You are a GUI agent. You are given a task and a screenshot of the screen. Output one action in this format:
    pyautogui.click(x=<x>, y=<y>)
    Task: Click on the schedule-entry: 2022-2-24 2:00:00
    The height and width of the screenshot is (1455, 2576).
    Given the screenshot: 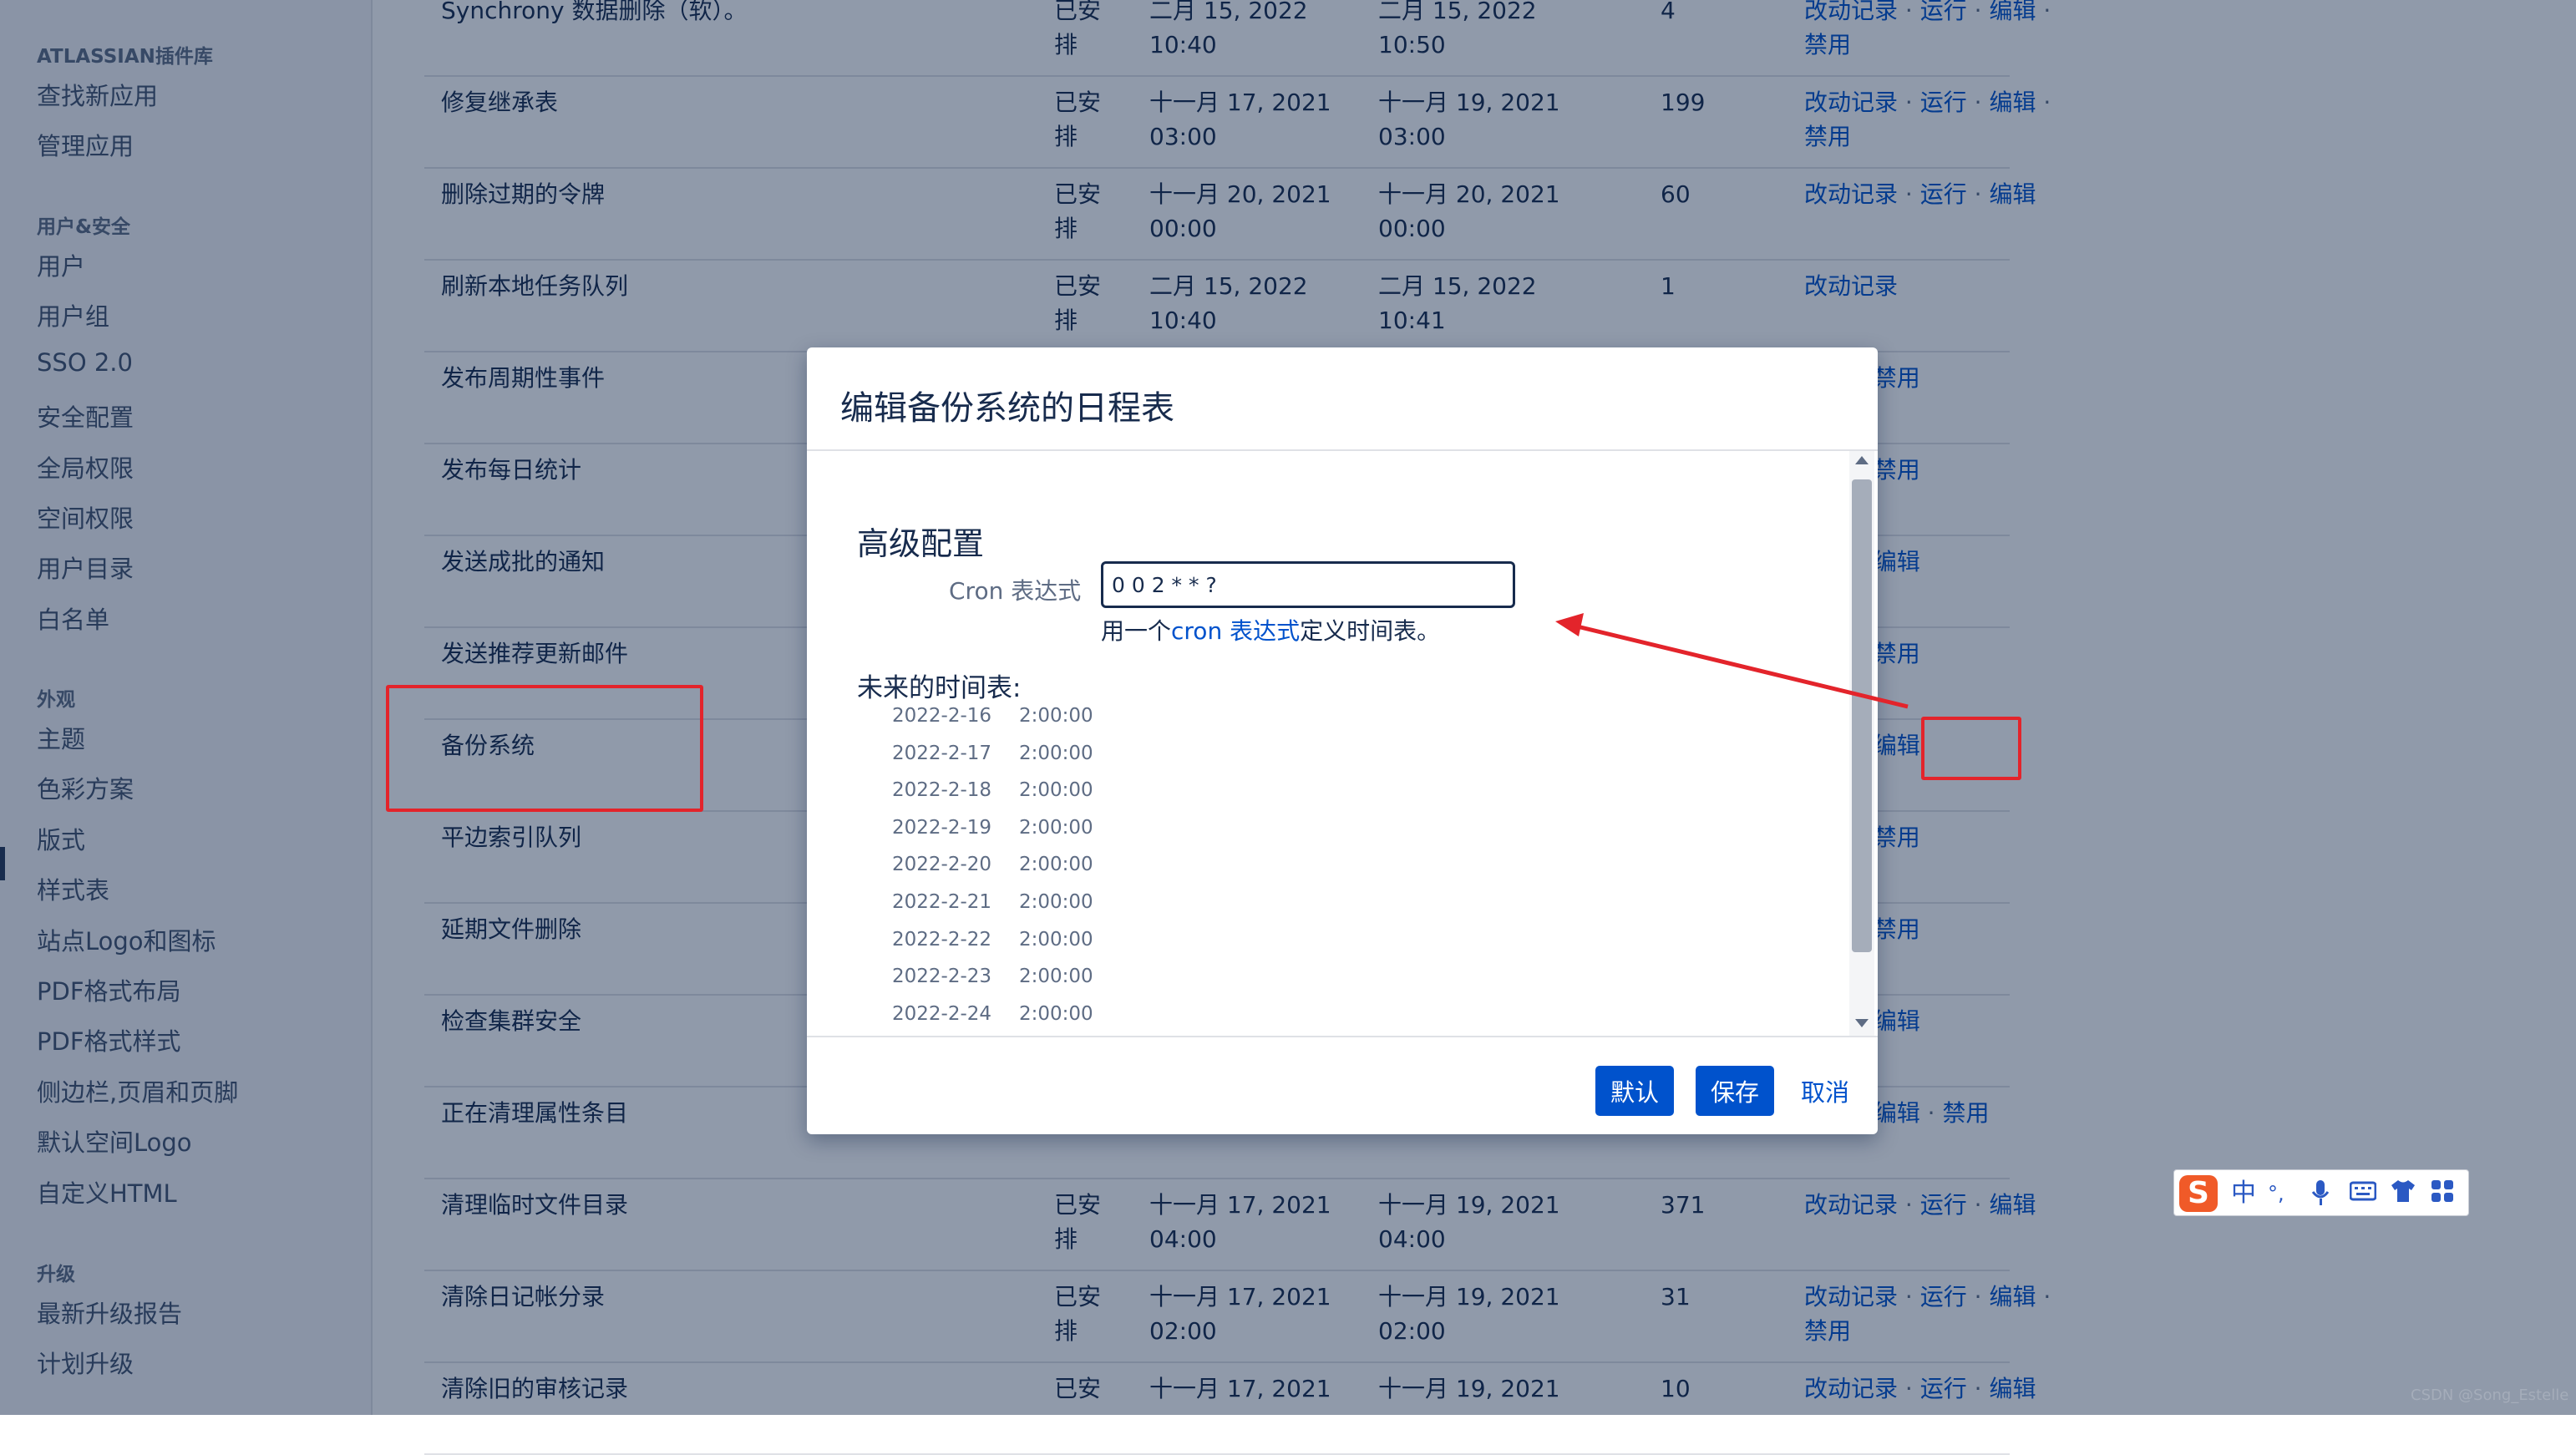 What is the action you would take?
    pyautogui.click(x=992, y=1014)
    